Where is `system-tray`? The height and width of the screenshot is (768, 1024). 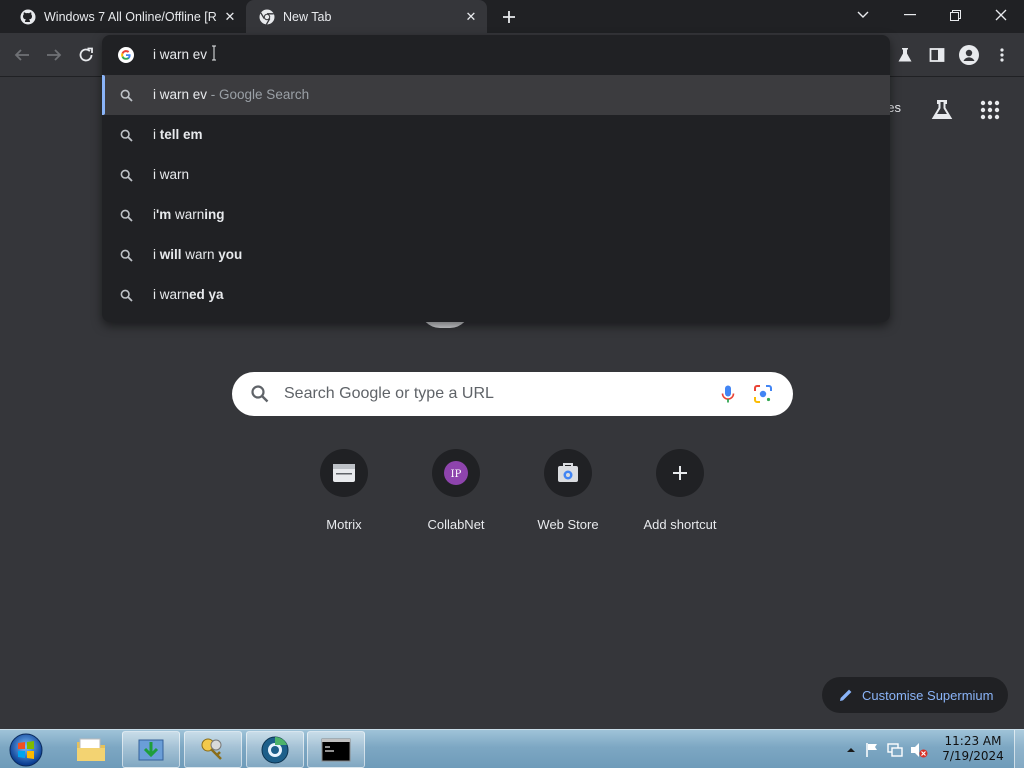
system-tray is located at coordinates (887, 749).